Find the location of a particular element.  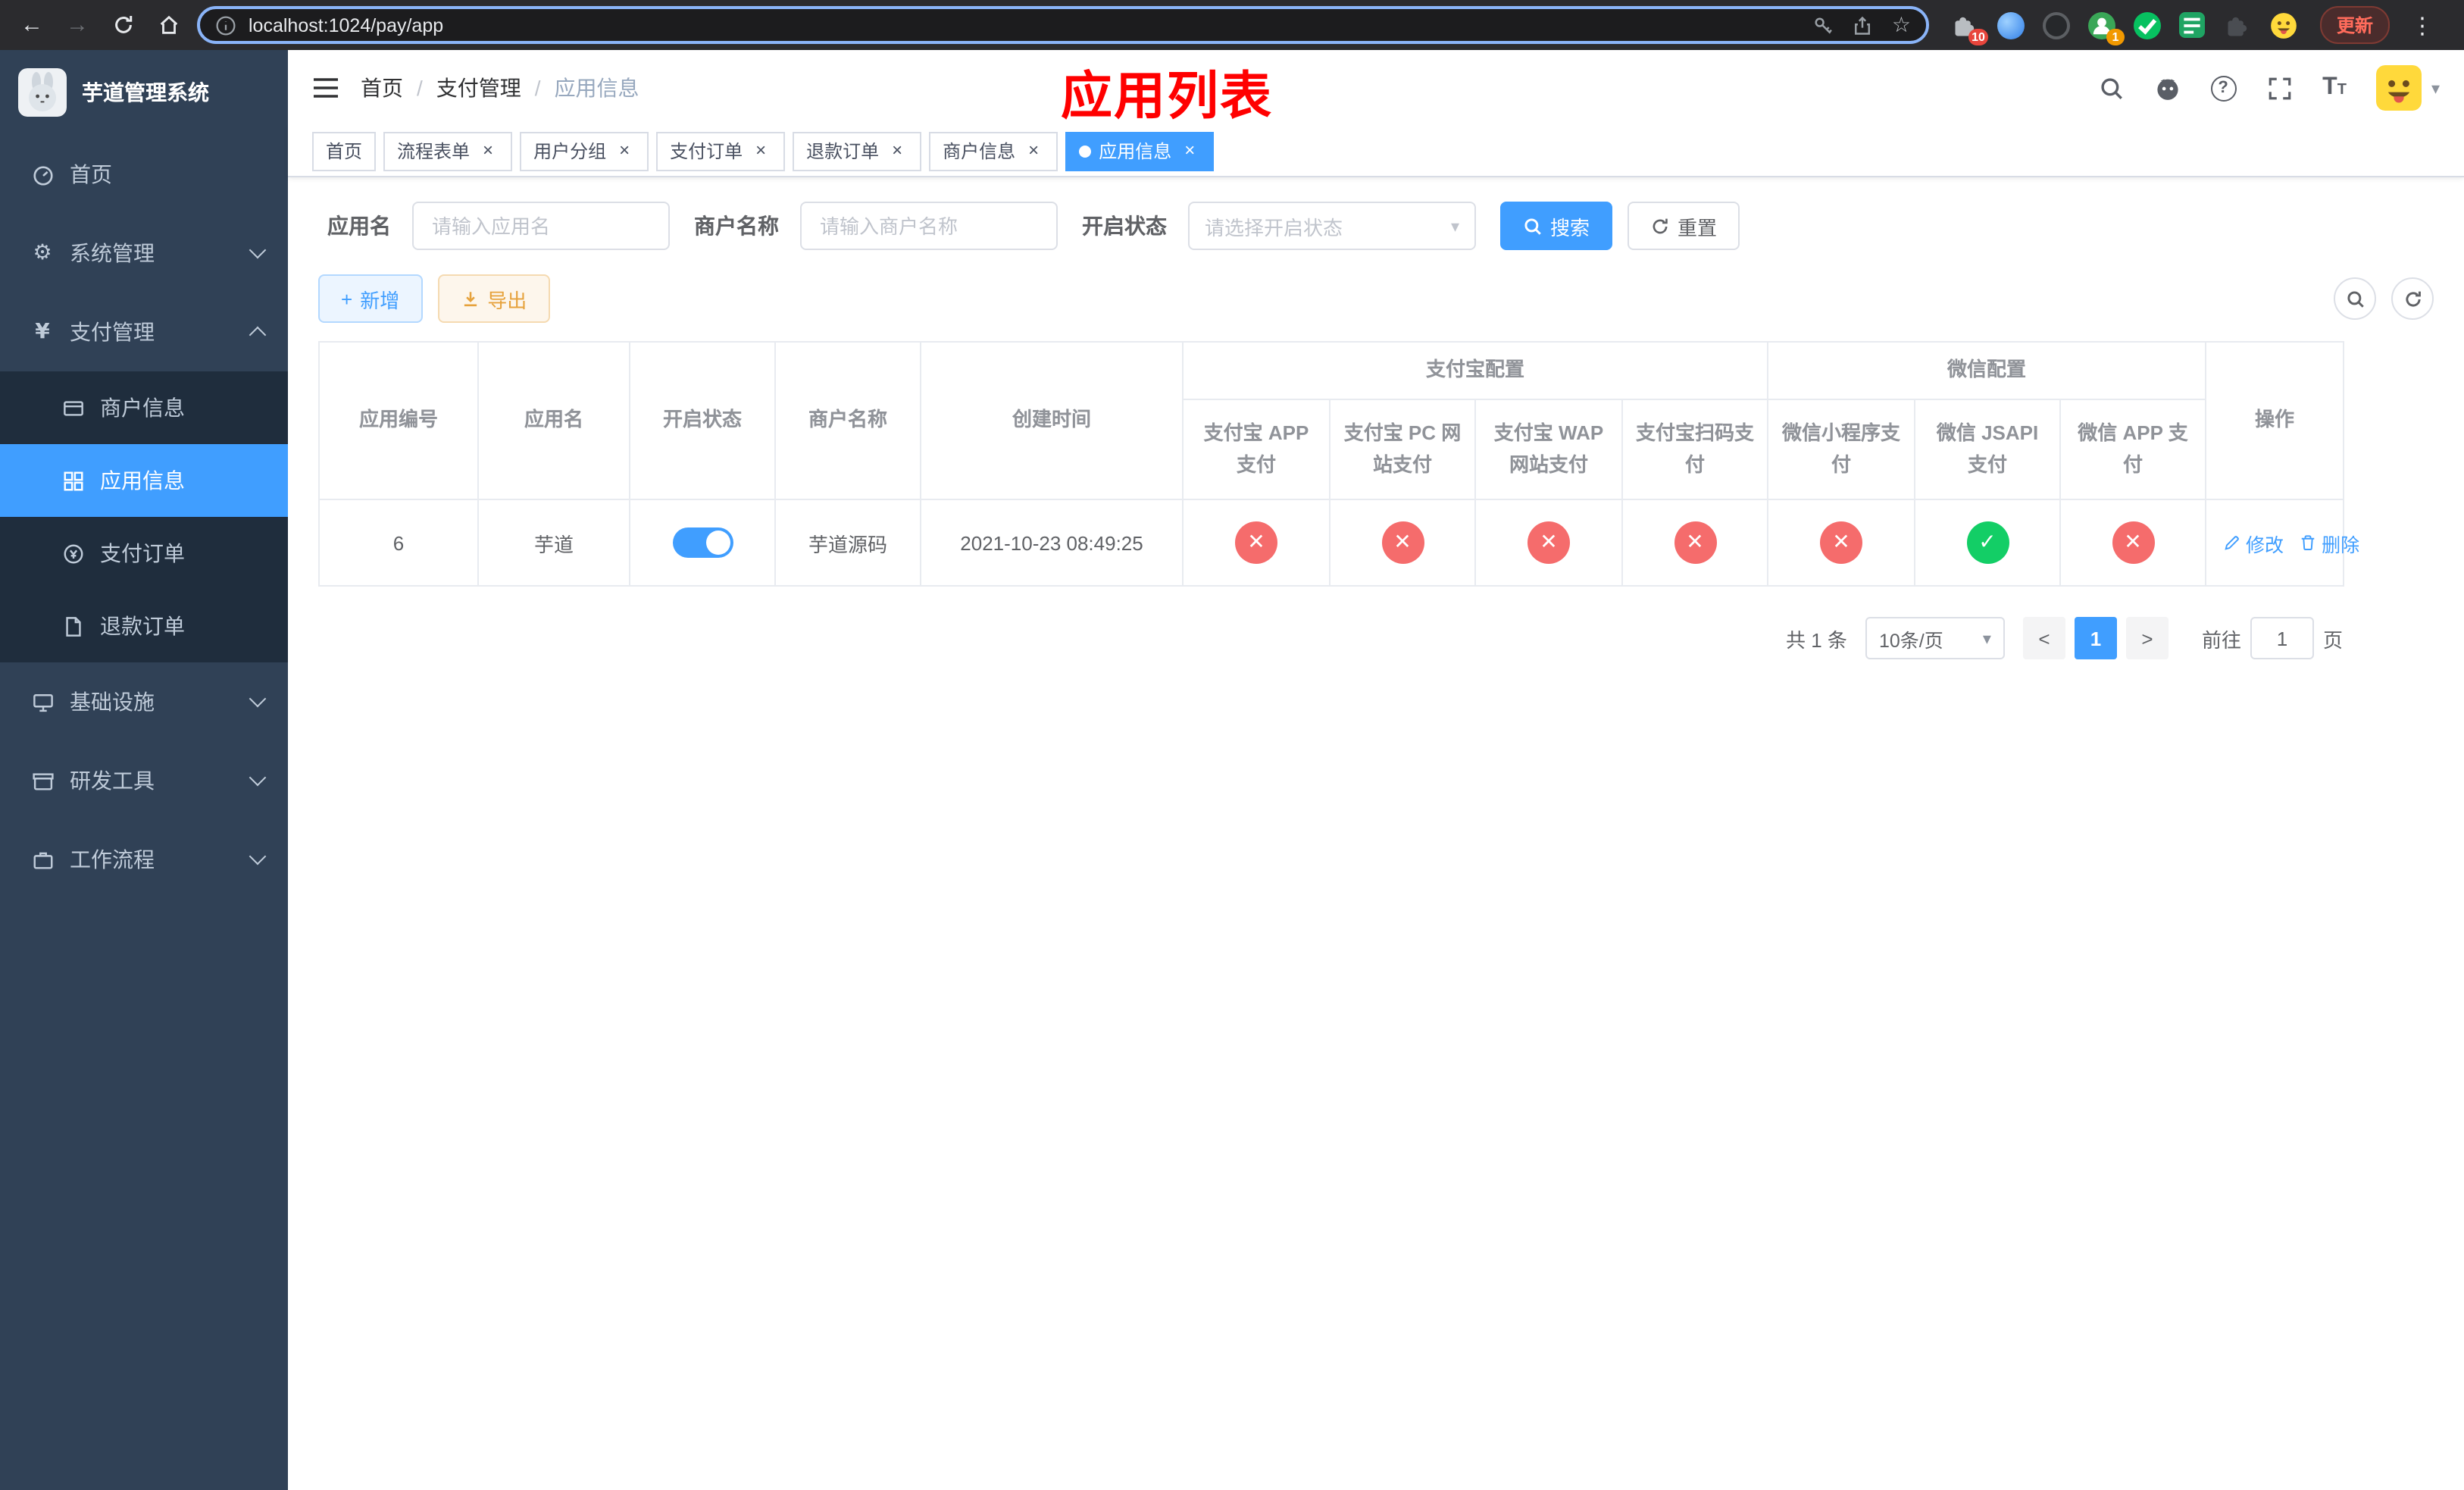

add-button-label: 新增 is located at coordinates (380, 300).